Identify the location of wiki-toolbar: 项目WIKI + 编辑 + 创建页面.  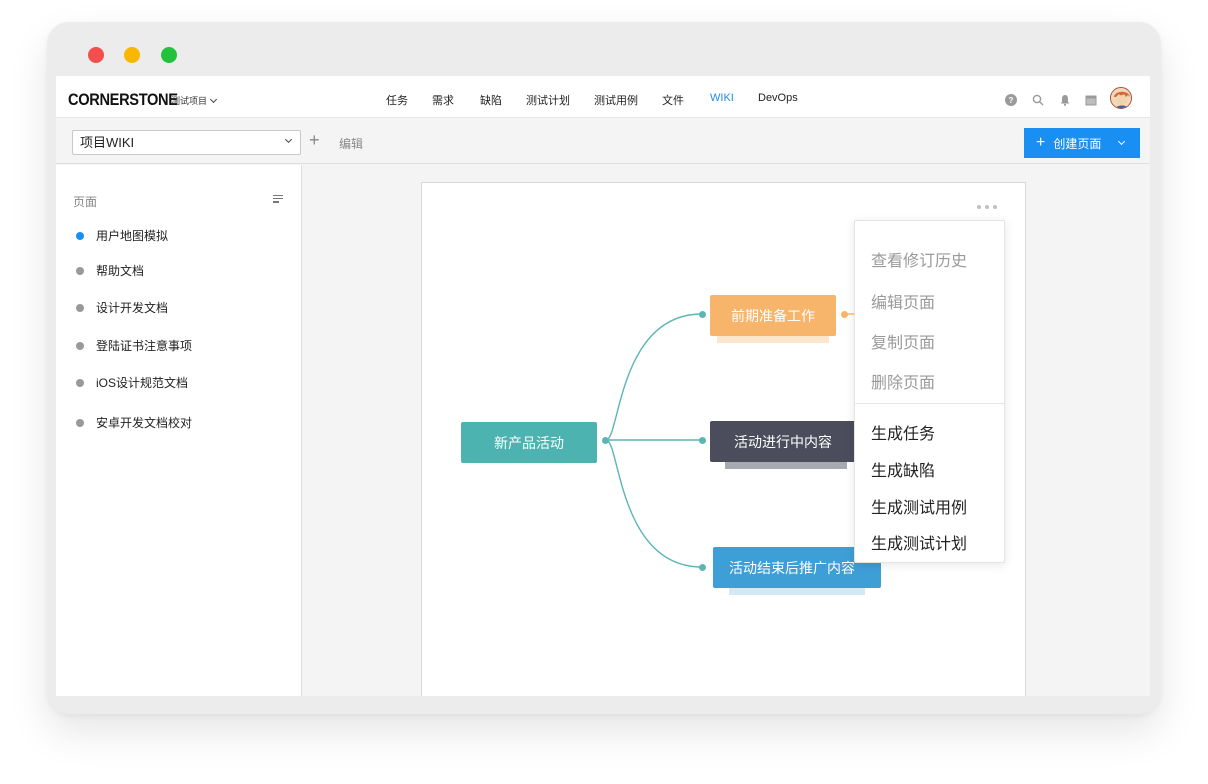
(603, 141).